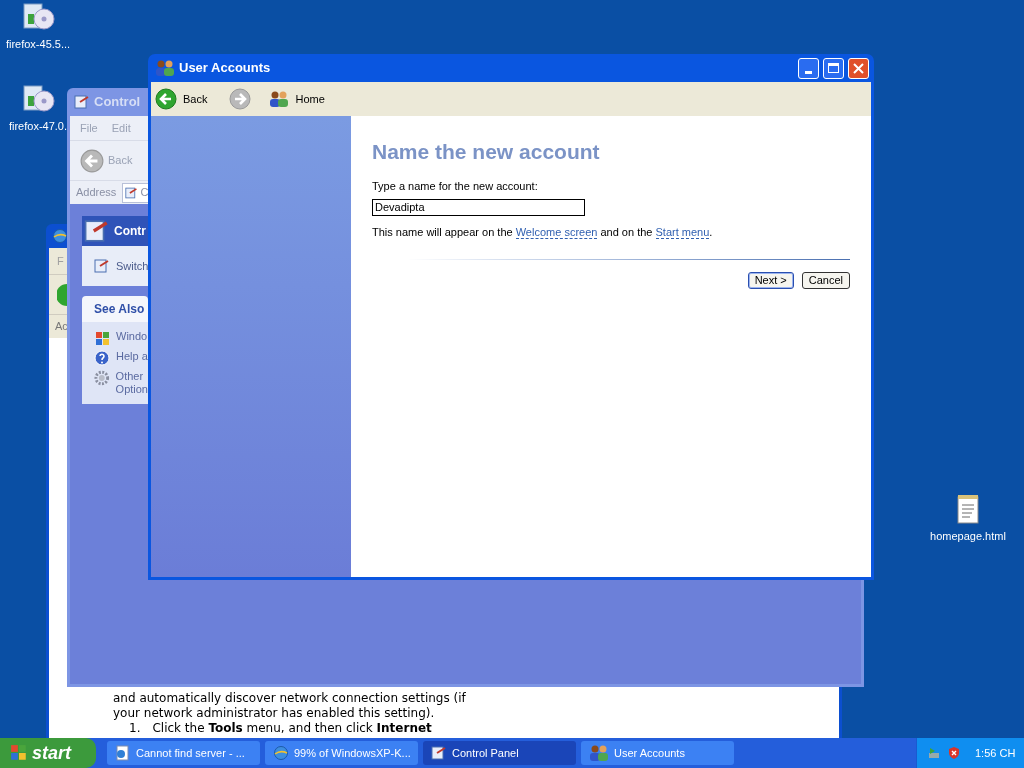 The height and width of the screenshot is (768, 1024). I want to click on see-also-title: See Also, so click(119, 309).